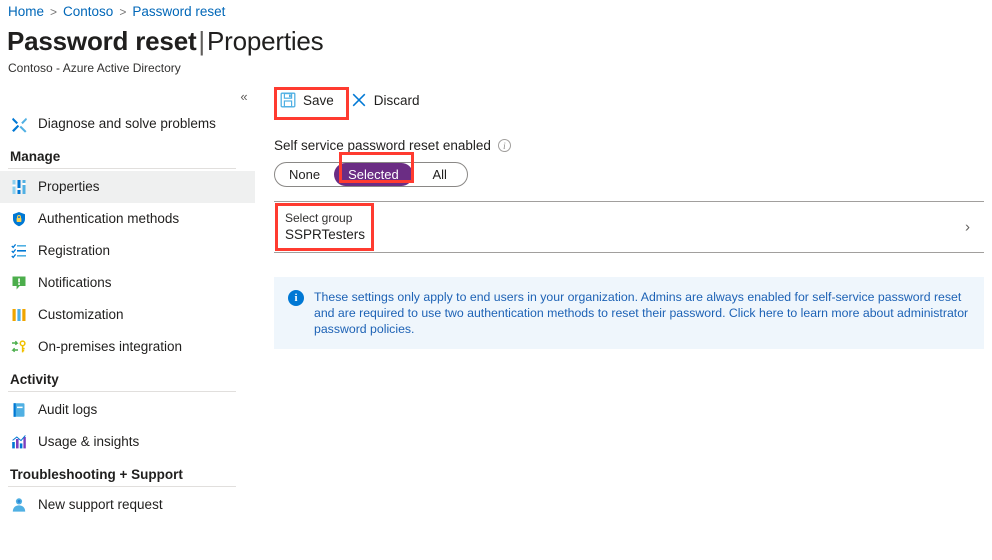 This screenshot has width=992, height=560. What do you see at coordinates (19, 347) in the screenshot?
I see `sync-key-icon` at bounding box center [19, 347].